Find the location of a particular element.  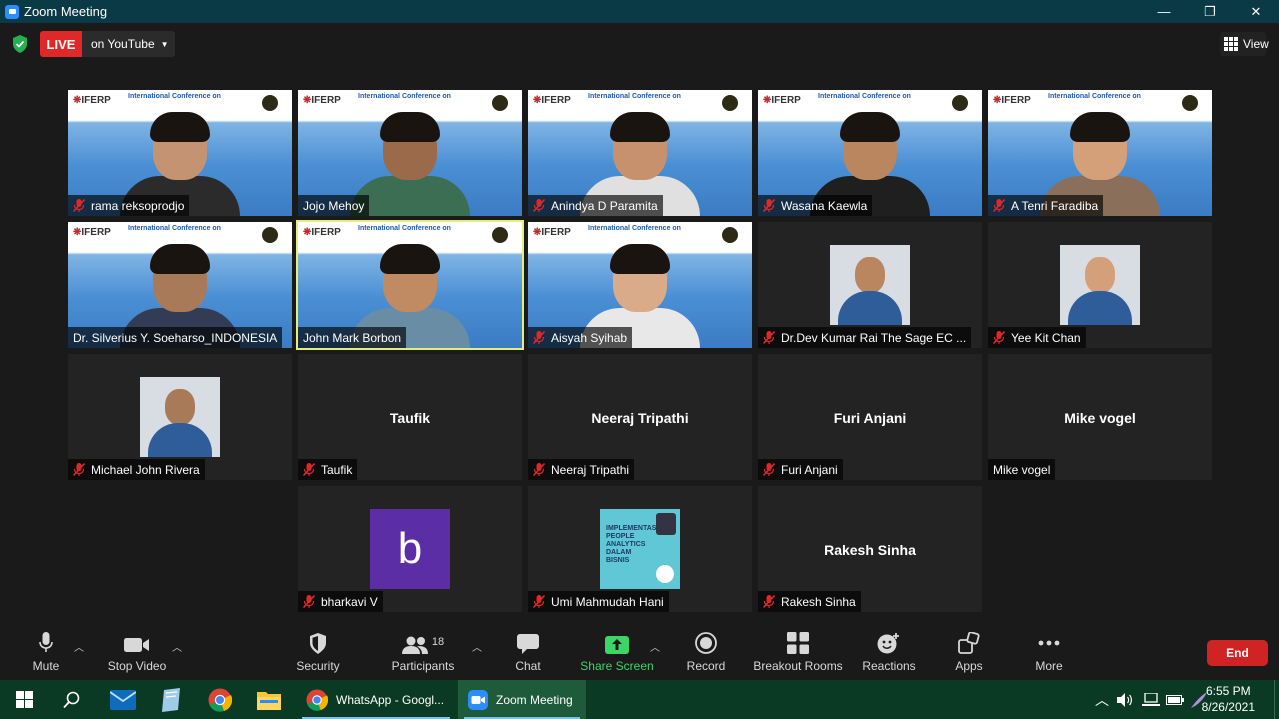

participant-name: Rakesh Sinha is located at coordinates (818, 601).